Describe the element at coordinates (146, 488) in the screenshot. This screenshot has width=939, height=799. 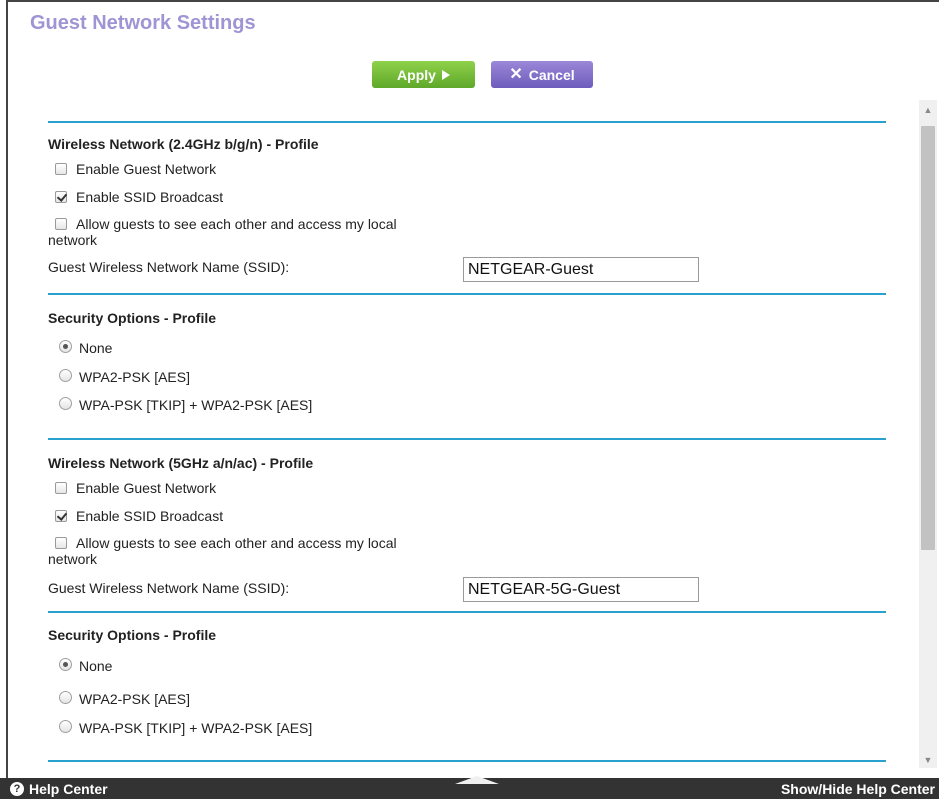
I see `enable-guest-network-5-label: Enable Guest Network` at that location.